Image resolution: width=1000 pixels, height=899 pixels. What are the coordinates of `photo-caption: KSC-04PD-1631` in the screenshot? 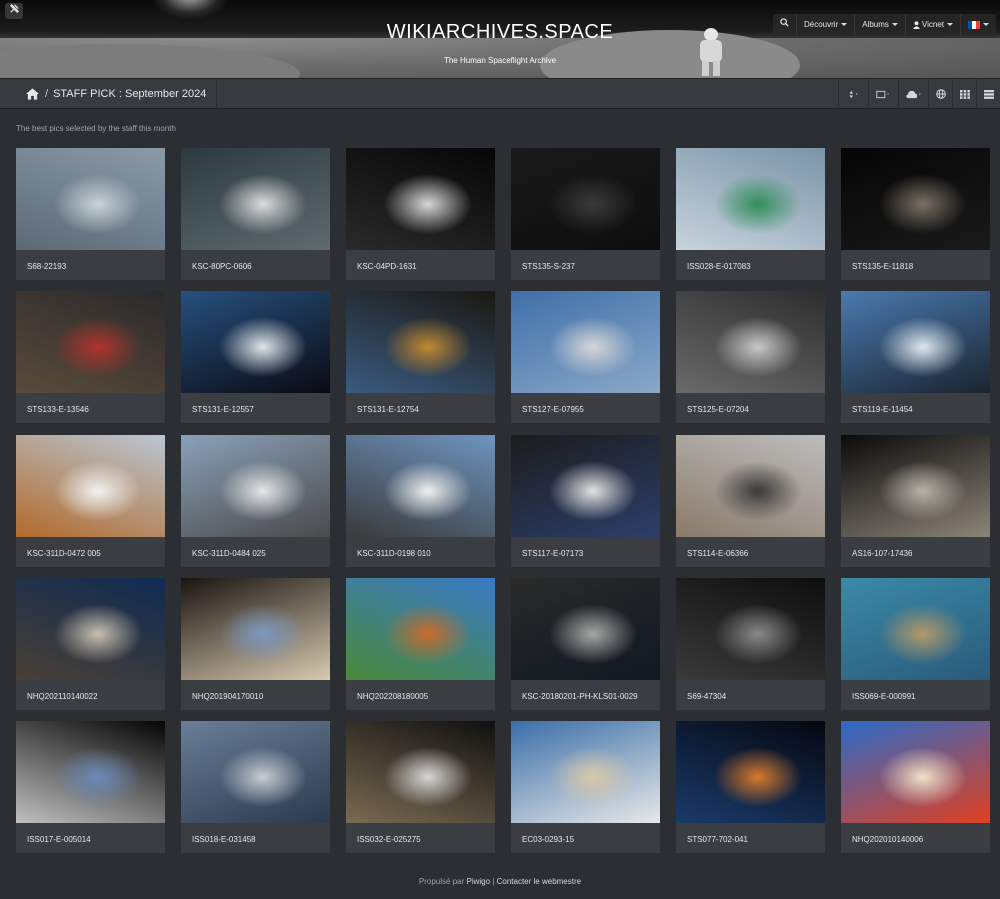 It's located at (387, 266).